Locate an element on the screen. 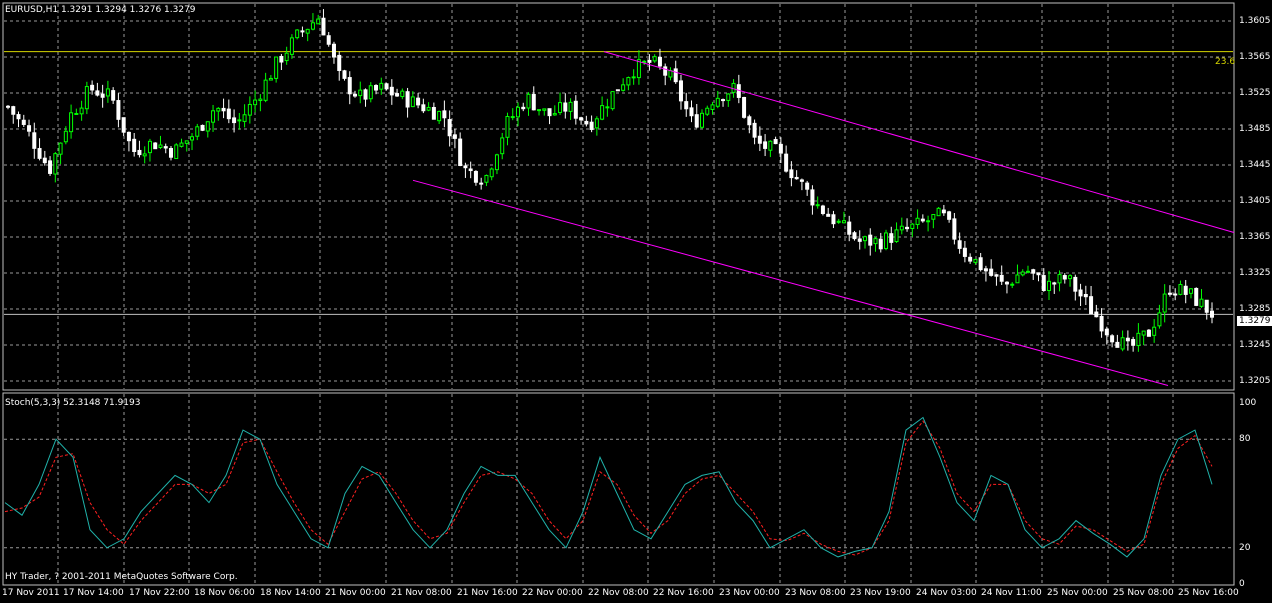 The height and width of the screenshot is (603, 1272). price-tick-label: 1.3405 is located at coordinates (1255, 201).